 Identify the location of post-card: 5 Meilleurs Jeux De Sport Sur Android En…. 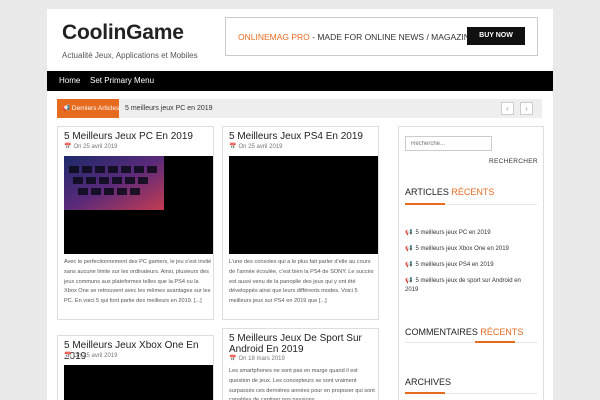
(300, 364).